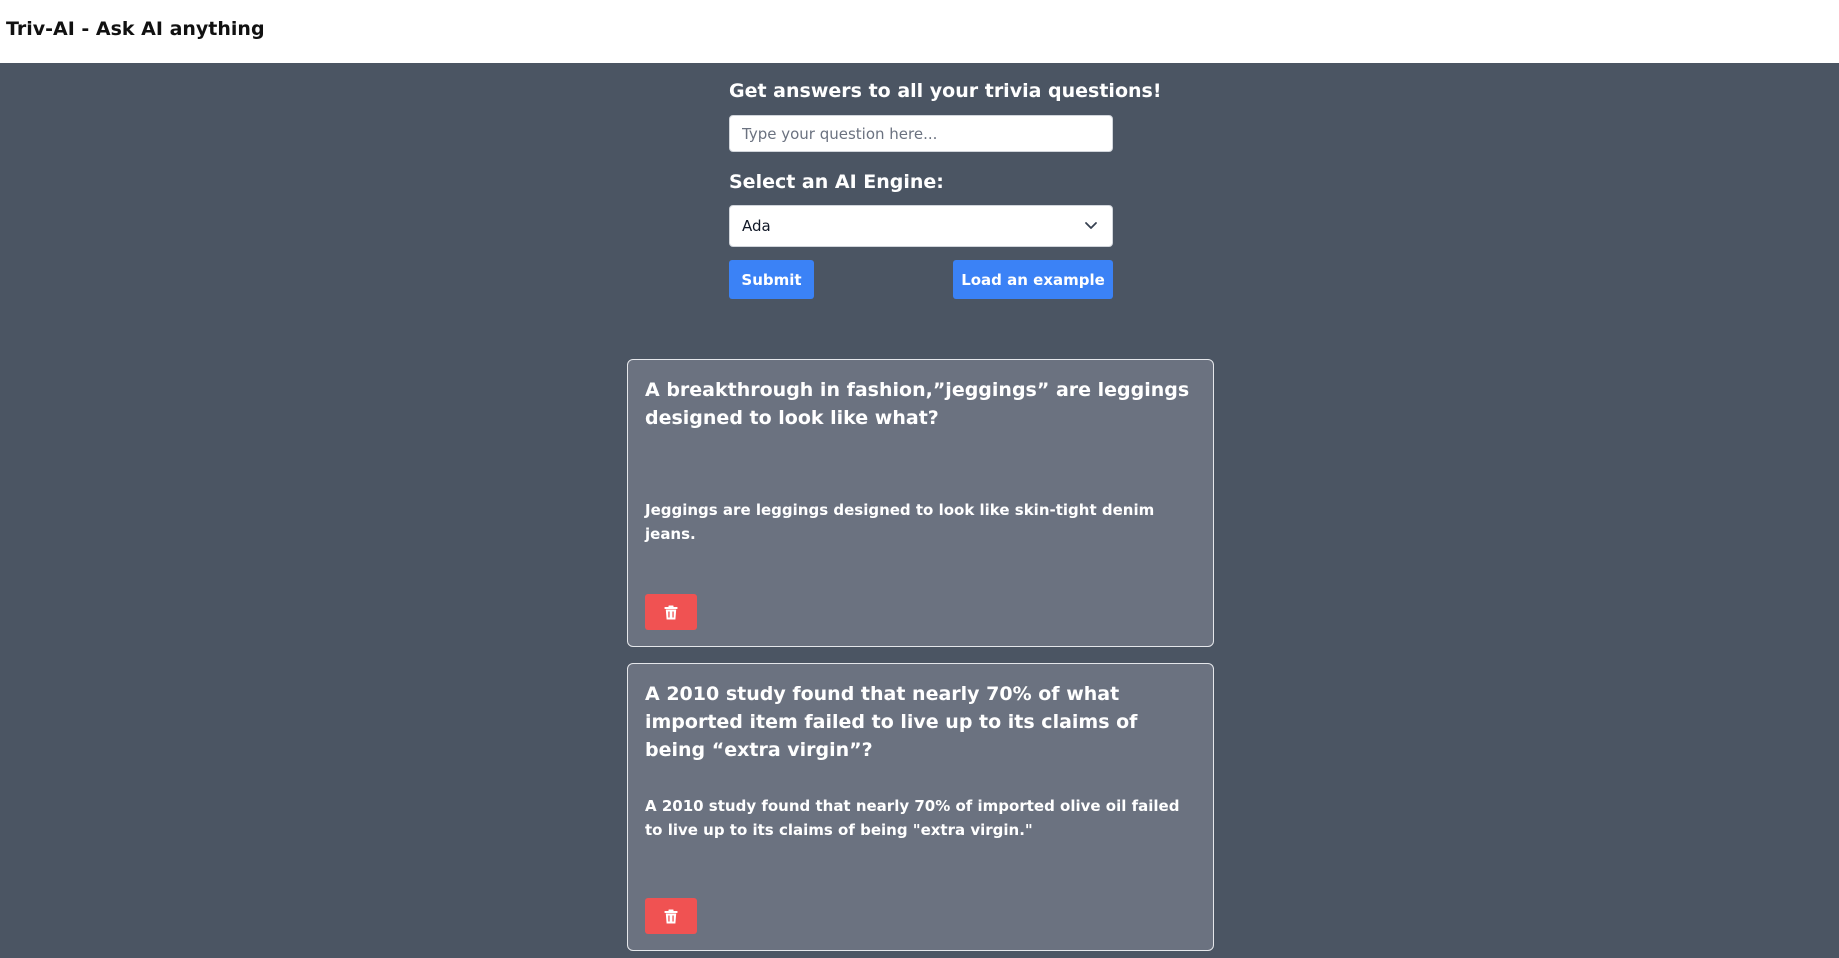 The width and height of the screenshot is (1839, 958). Describe the element at coordinates (1033, 279) in the screenshot. I see `load-example-button: Load an example` at that location.